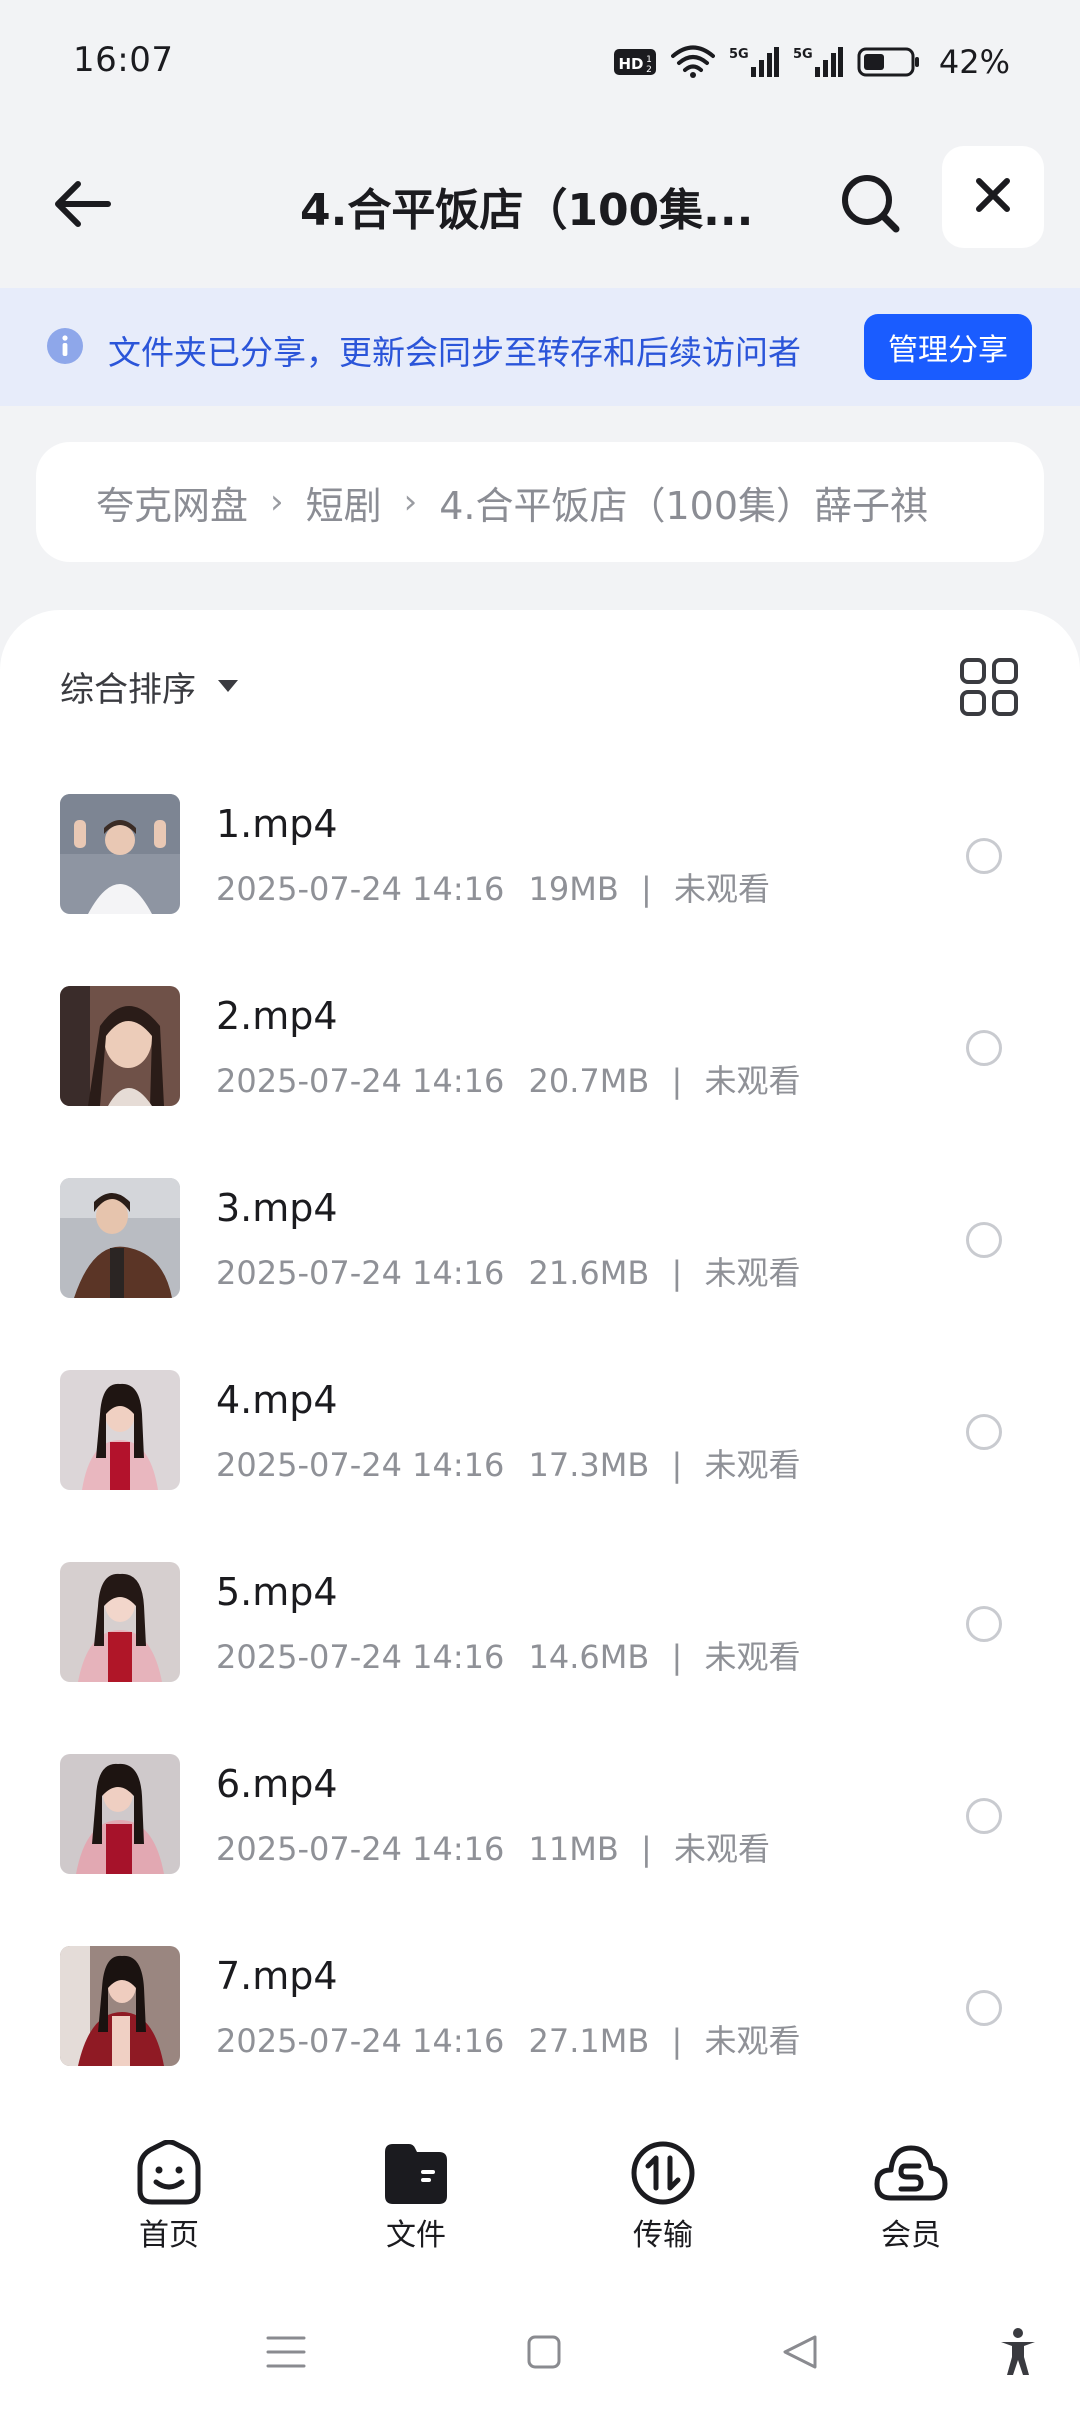  I want to click on accessibility-button, so click(1018, 2354).